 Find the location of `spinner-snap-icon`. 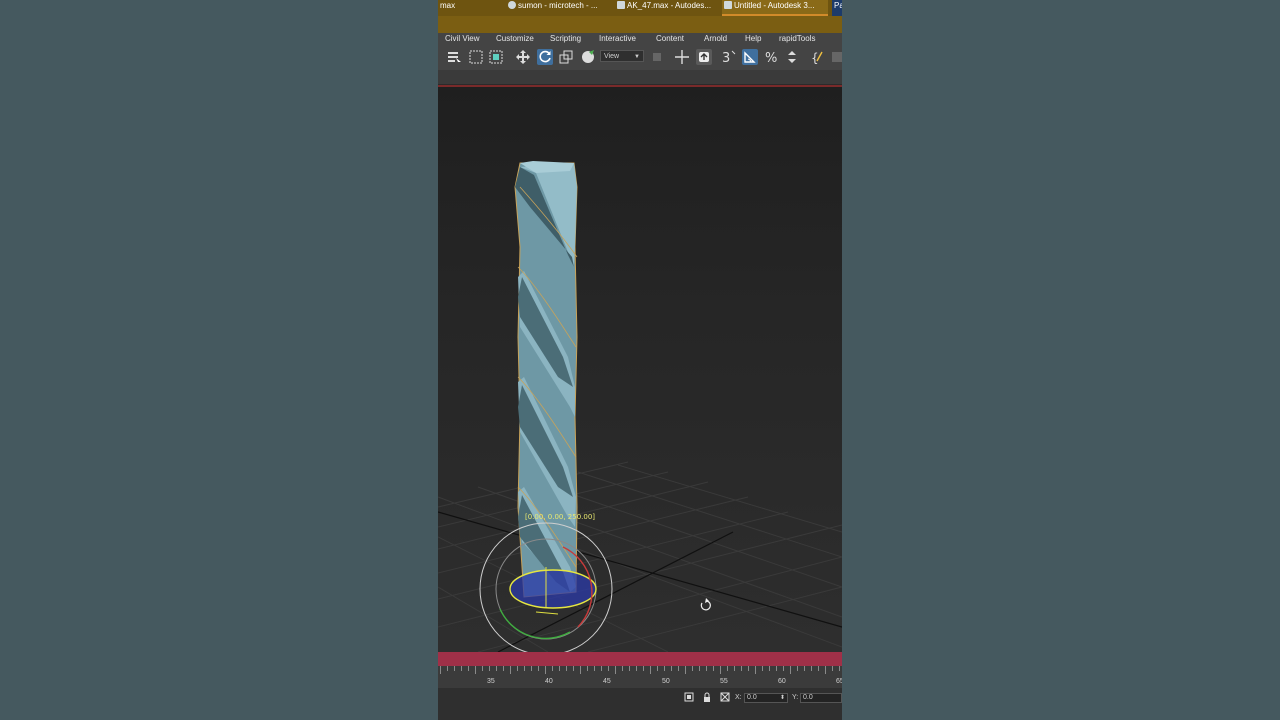

spinner-snap-icon is located at coordinates (792, 57).